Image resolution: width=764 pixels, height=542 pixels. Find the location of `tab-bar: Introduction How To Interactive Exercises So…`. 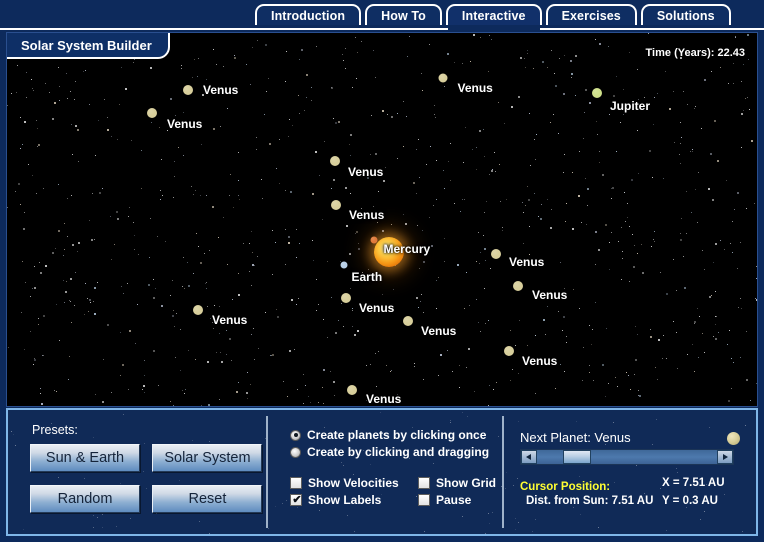

tab-bar: Introduction How To Interactive Exercises So… is located at coordinates (382, 15).